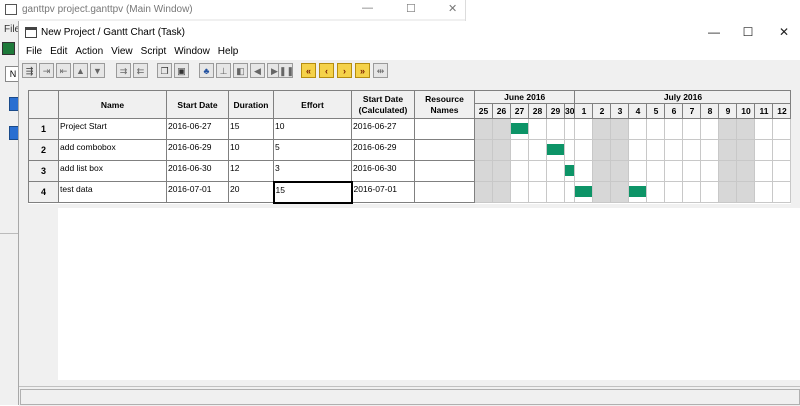 The width and height of the screenshot is (800, 406). Describe the element at coordinates (43, 150) in the screenshot. I see `row-number: 2` at that location.